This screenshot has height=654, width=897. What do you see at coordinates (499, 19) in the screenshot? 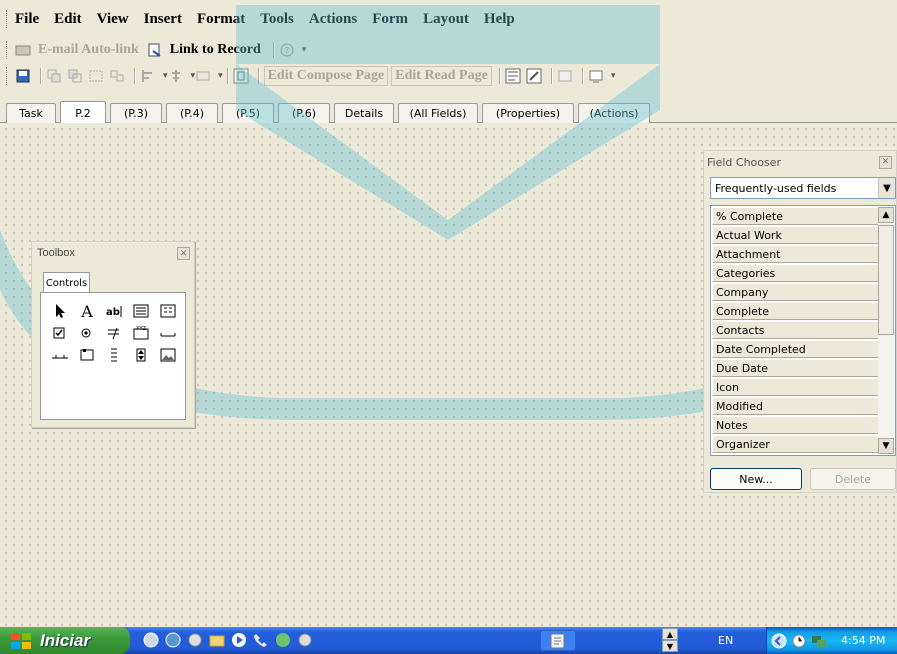
I see `menu-help: Help` at bounding box center [499, 19].